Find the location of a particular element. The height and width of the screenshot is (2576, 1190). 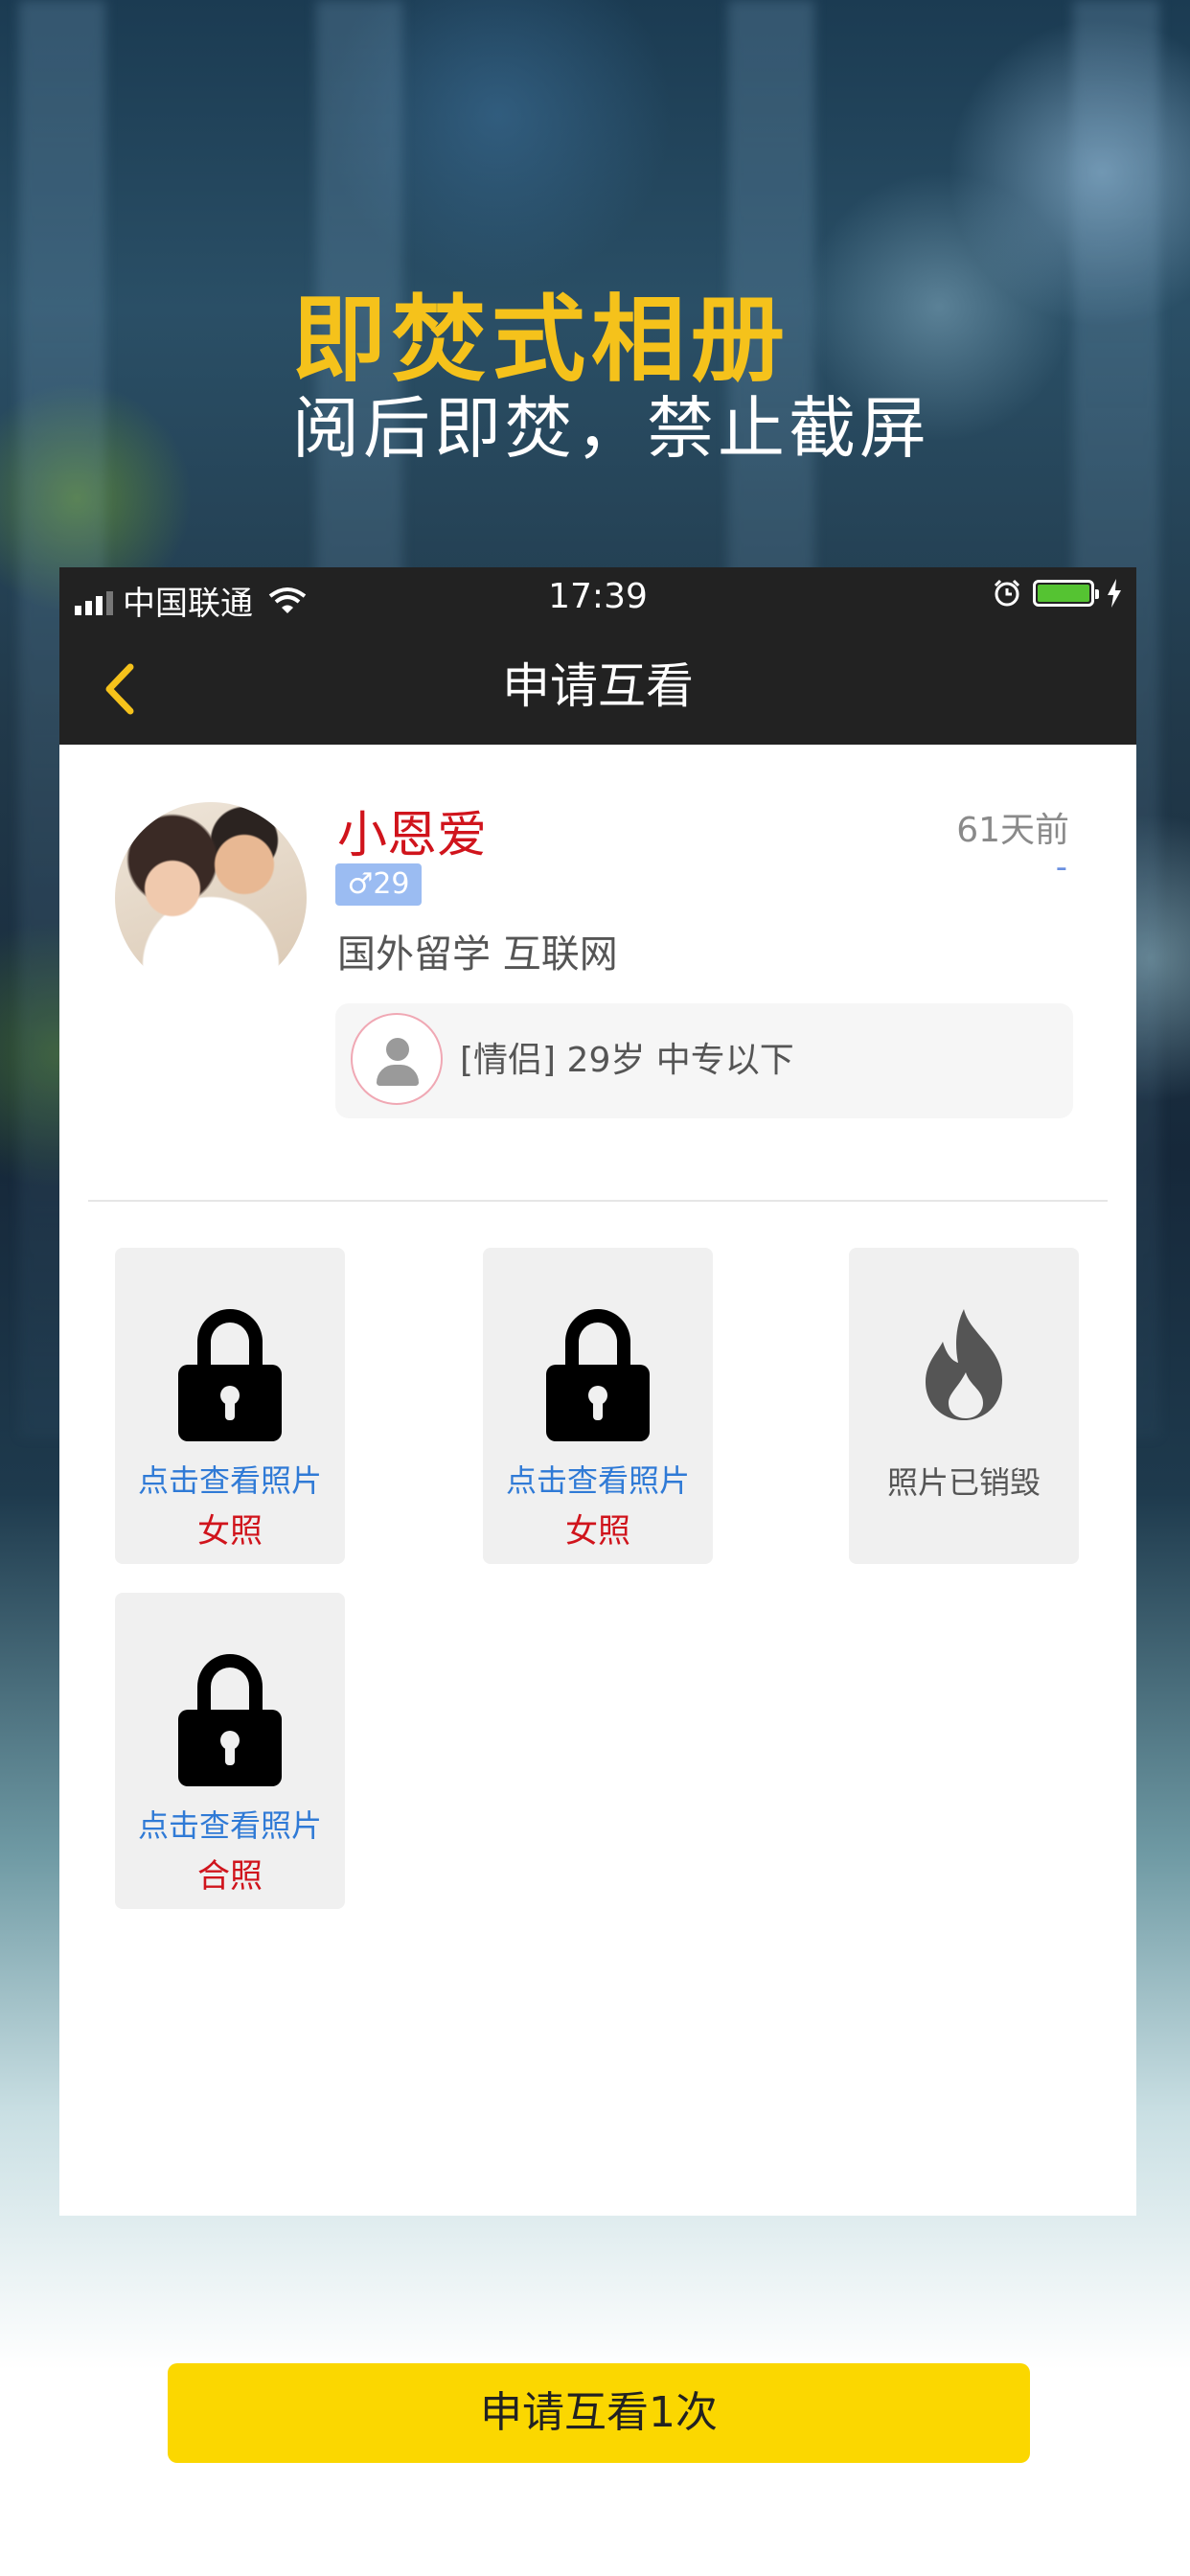

photo-type-label: 合照 is located at coordinates (230, 1876).